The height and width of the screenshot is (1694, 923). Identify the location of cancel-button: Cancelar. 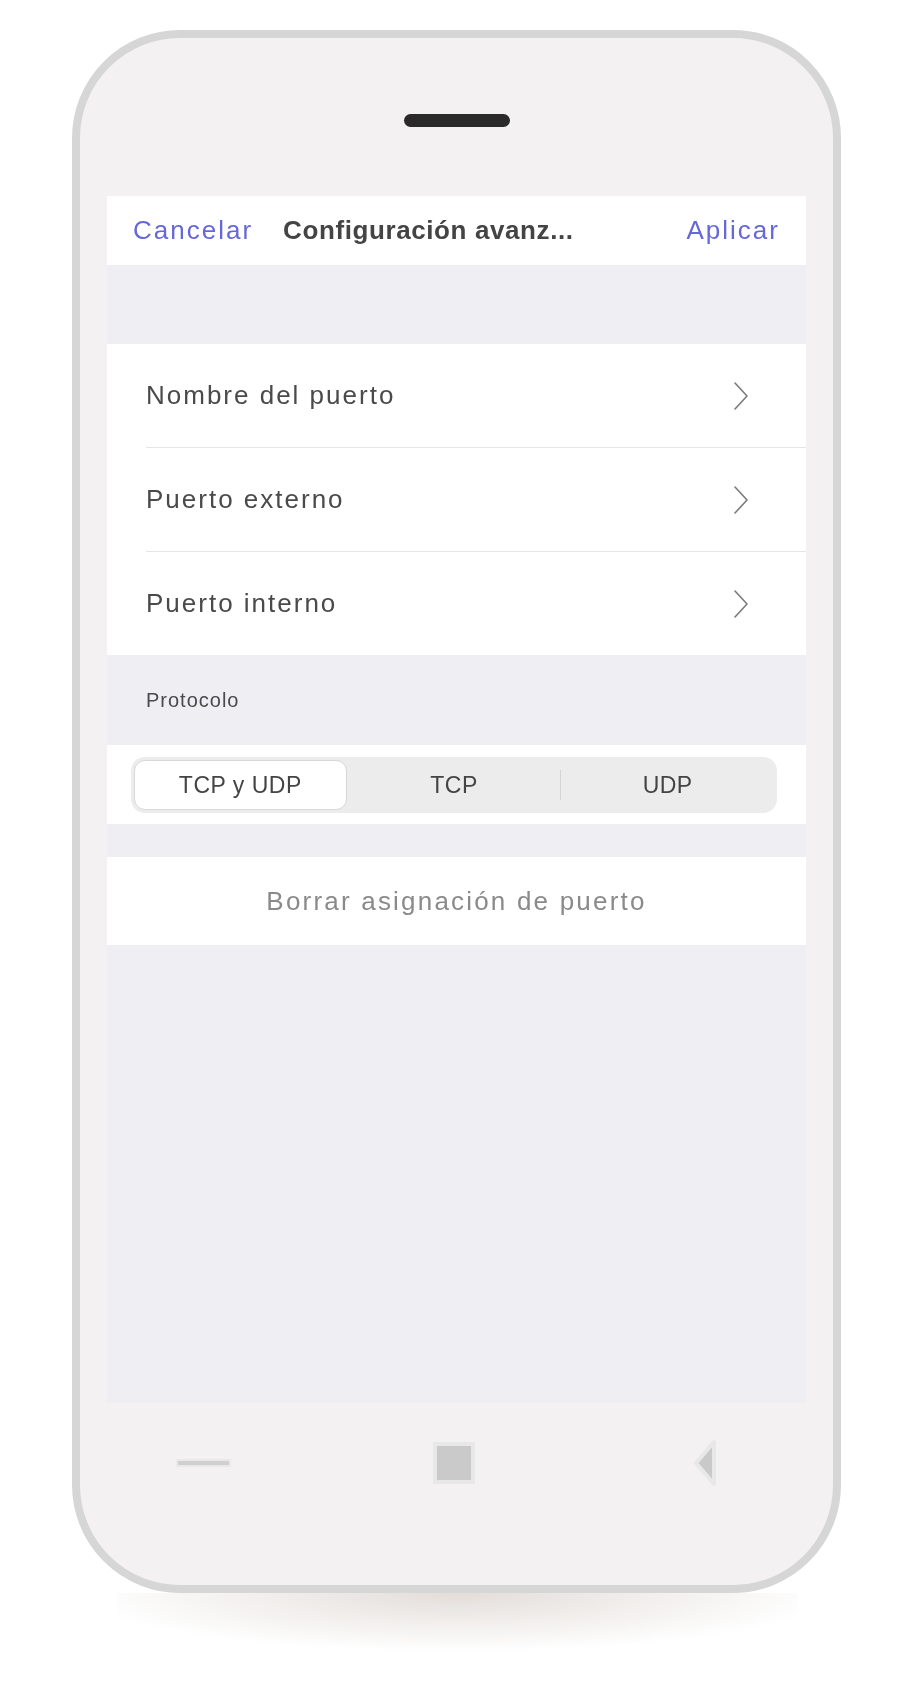
(193, 230).